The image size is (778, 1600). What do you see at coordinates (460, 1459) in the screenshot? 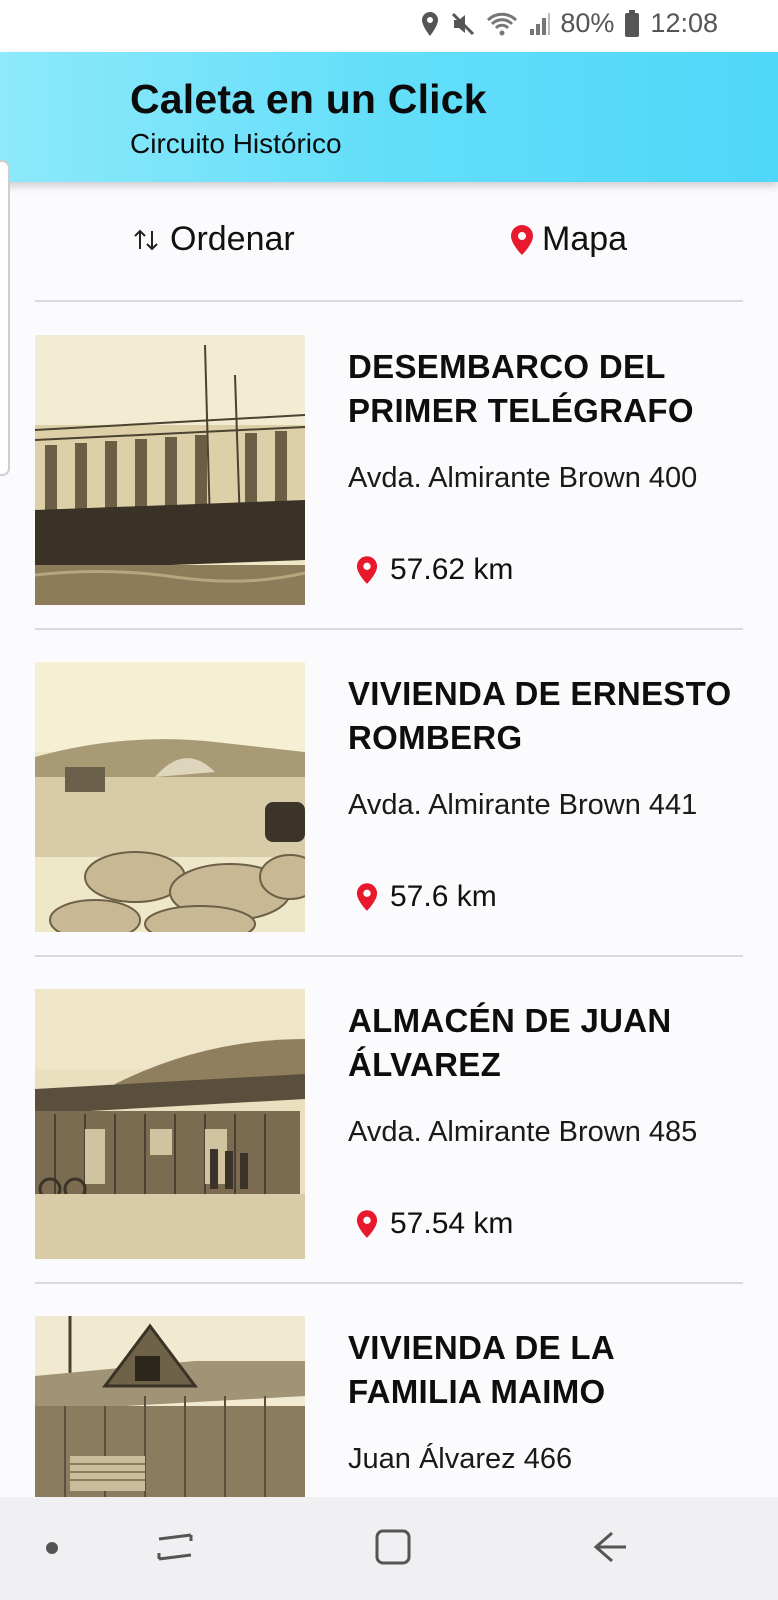
I see `place-address: Juan Álvarez 466` at bounding box center [460, 1459].